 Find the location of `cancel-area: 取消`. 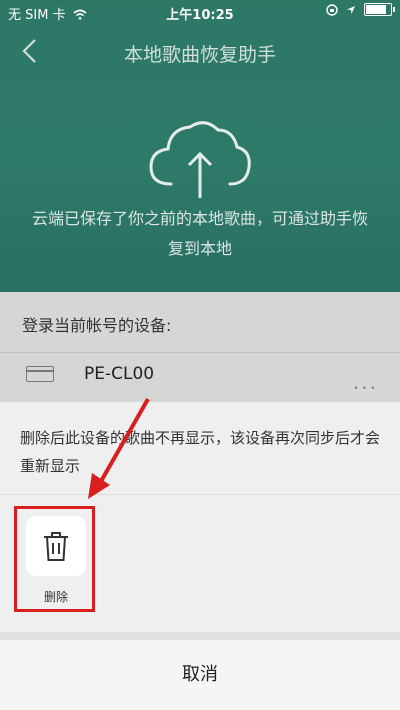

cancel-area: 取消 is located at coordinates (200, 671).